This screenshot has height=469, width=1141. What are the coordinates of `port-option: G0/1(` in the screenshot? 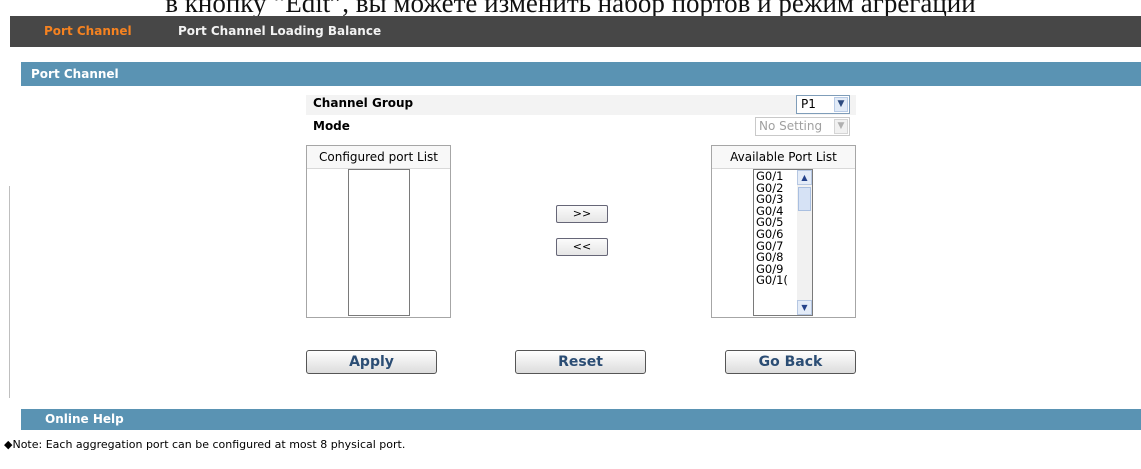 It's located at (772, 281).